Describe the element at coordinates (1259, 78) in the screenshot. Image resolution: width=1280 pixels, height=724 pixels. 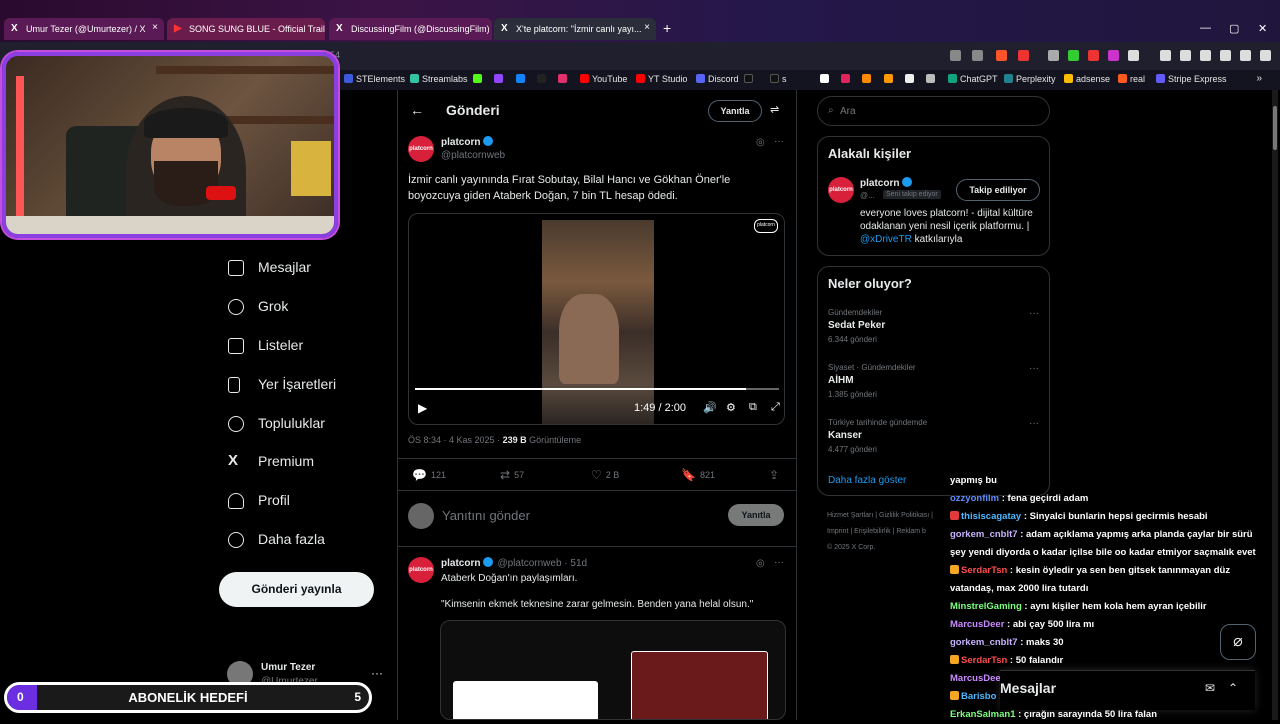
I see `more-bookmarks-icon: »` at that location.